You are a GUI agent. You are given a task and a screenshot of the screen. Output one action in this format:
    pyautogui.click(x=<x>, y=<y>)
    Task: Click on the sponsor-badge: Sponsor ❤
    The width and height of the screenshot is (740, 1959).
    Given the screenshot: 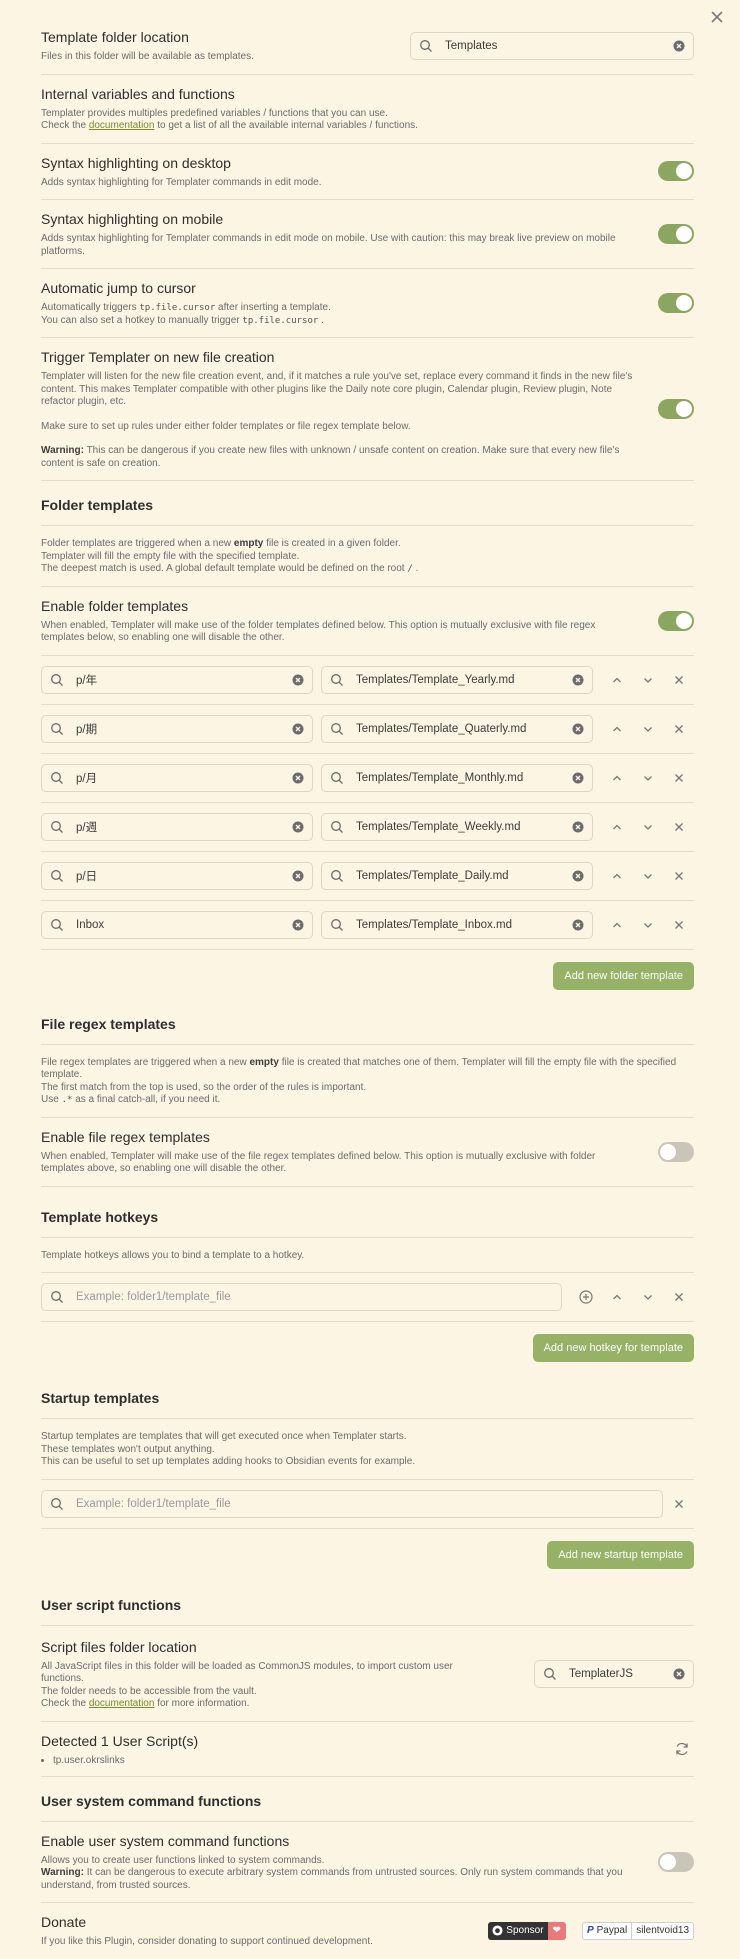 What is the action you would take?
    pyautogui.click(x=527, y=1930)
    